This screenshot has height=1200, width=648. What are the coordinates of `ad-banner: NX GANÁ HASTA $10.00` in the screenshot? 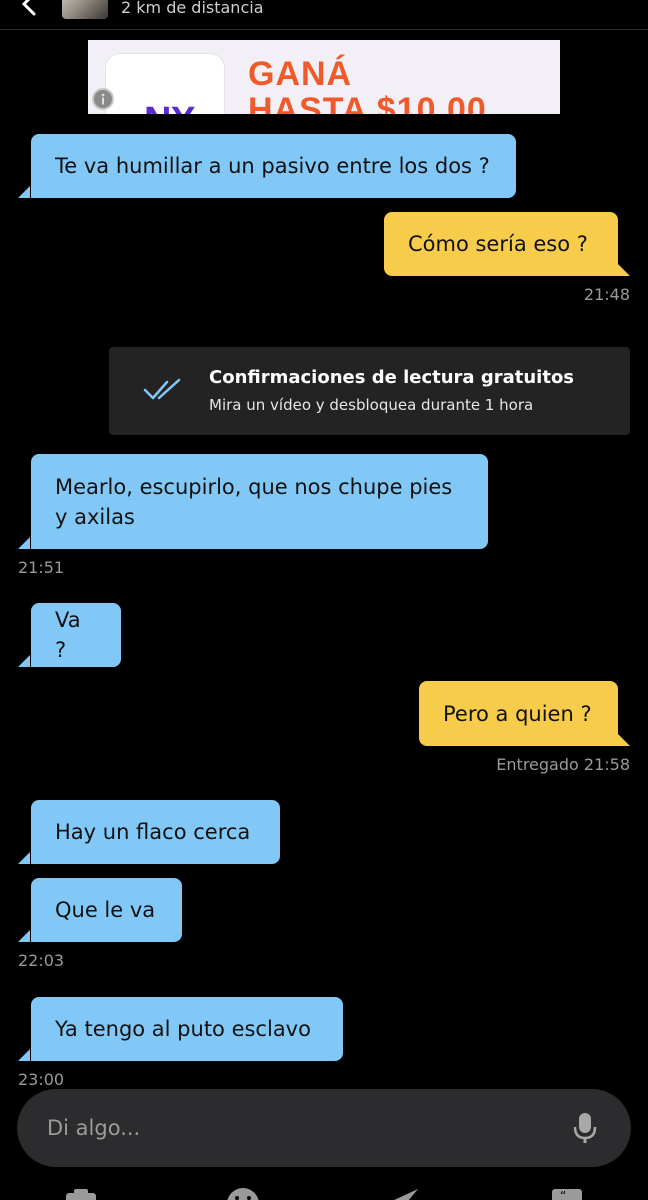 It's located at (324, 77).